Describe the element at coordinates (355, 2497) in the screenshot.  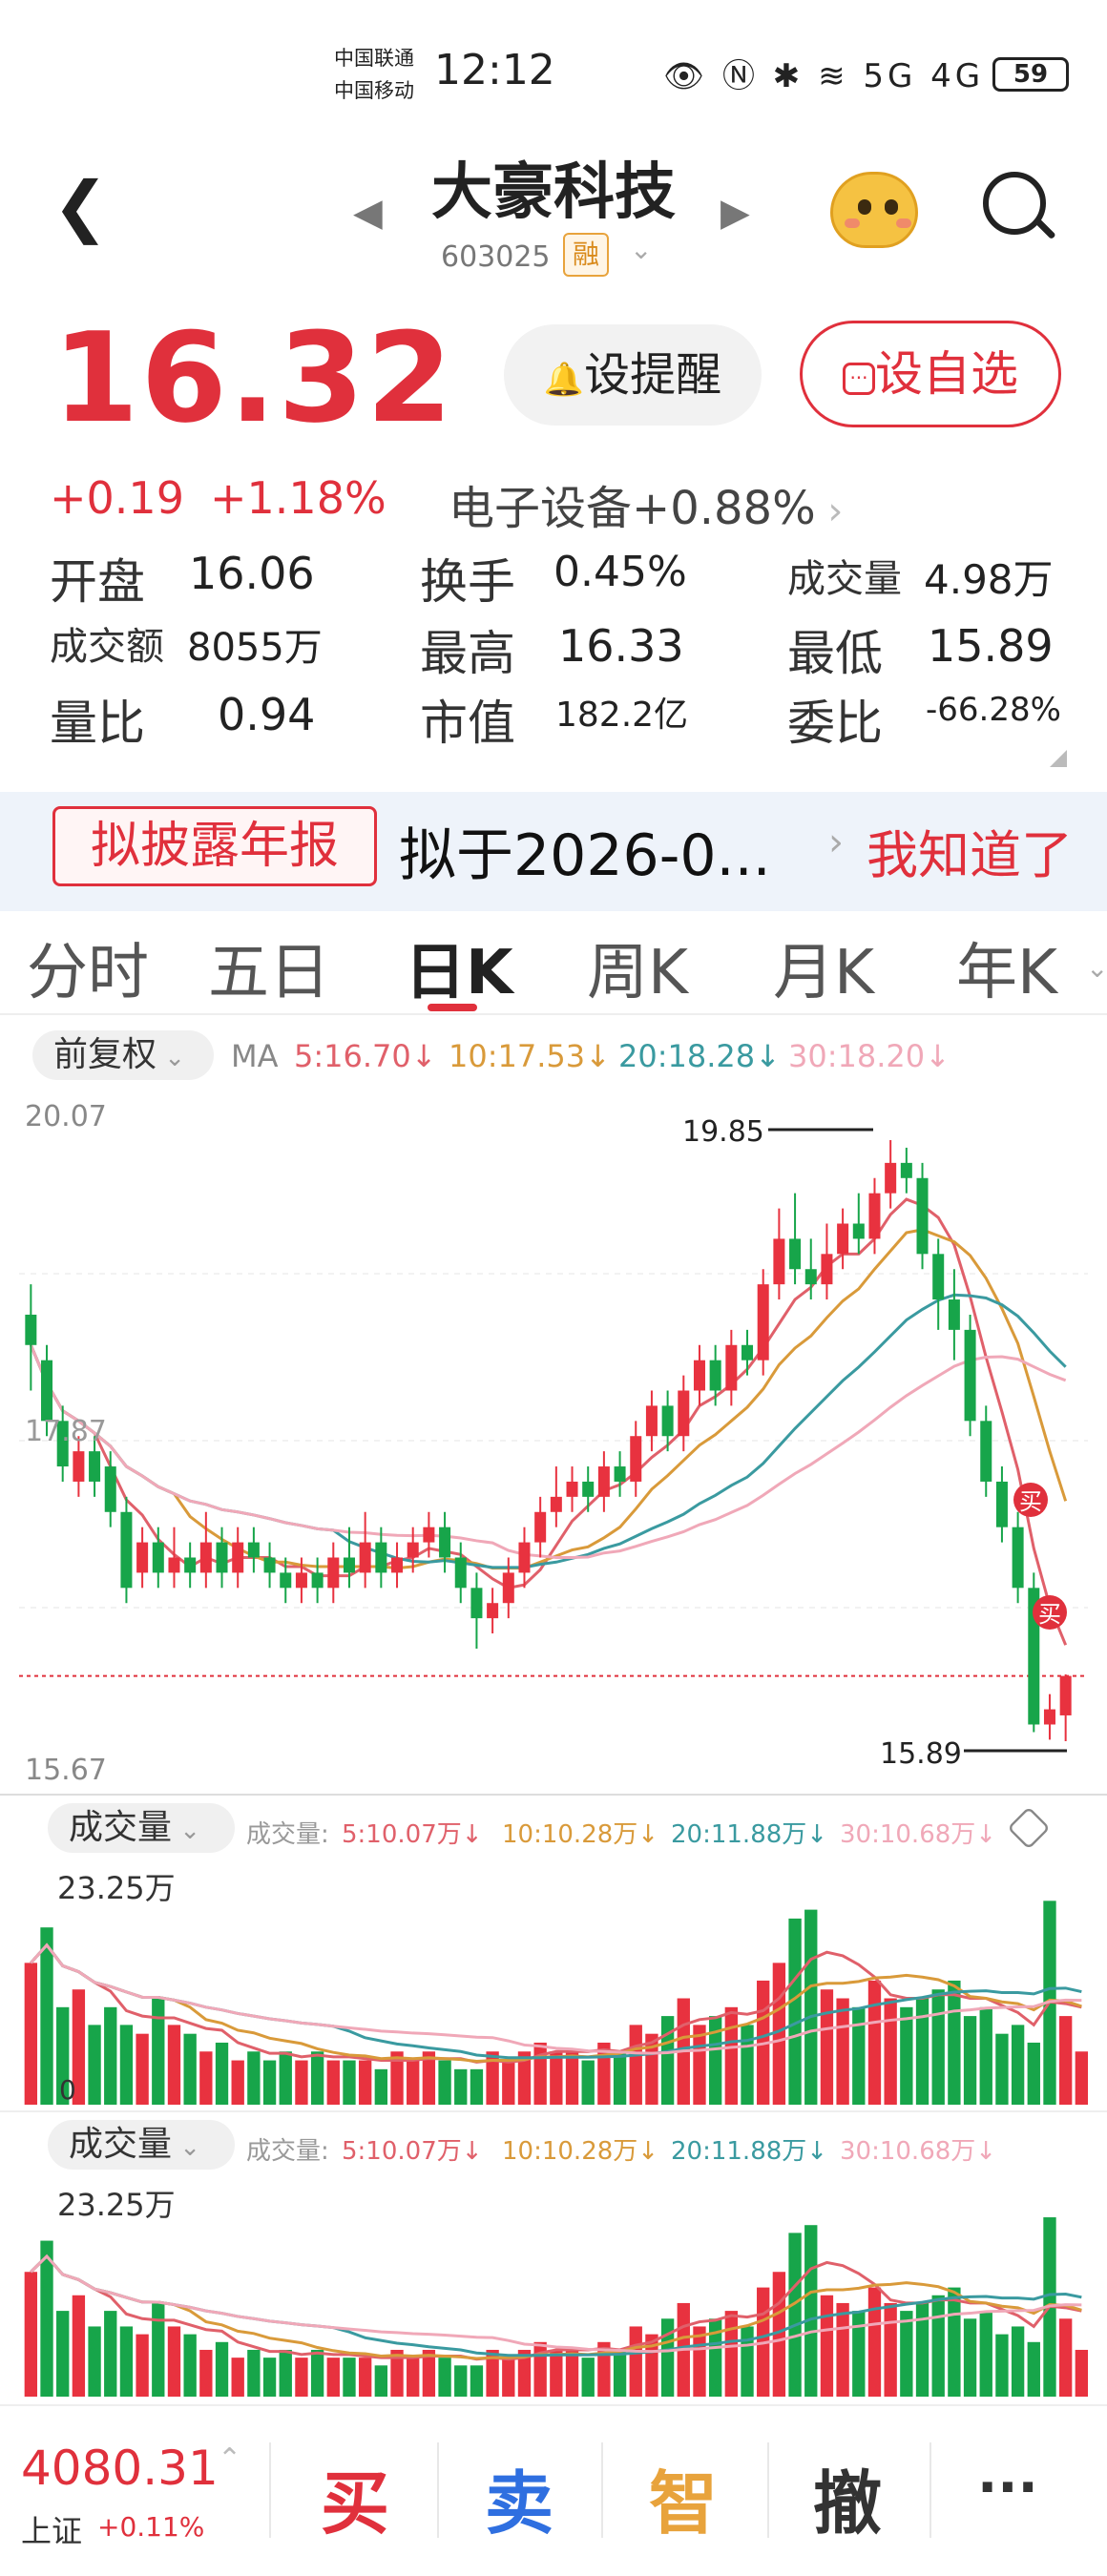
I see `buy-button: 买` at that location.